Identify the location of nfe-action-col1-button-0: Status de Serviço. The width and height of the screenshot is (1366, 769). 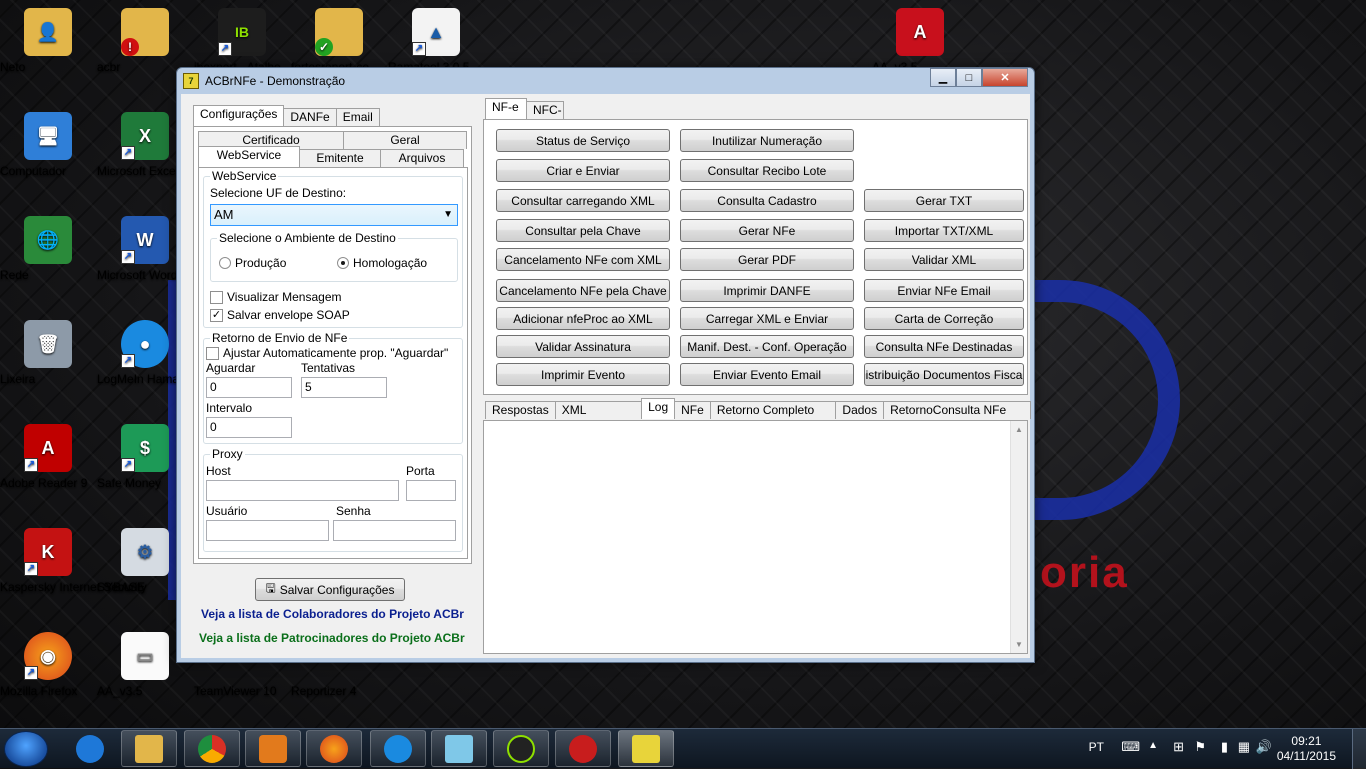
(583, 140).